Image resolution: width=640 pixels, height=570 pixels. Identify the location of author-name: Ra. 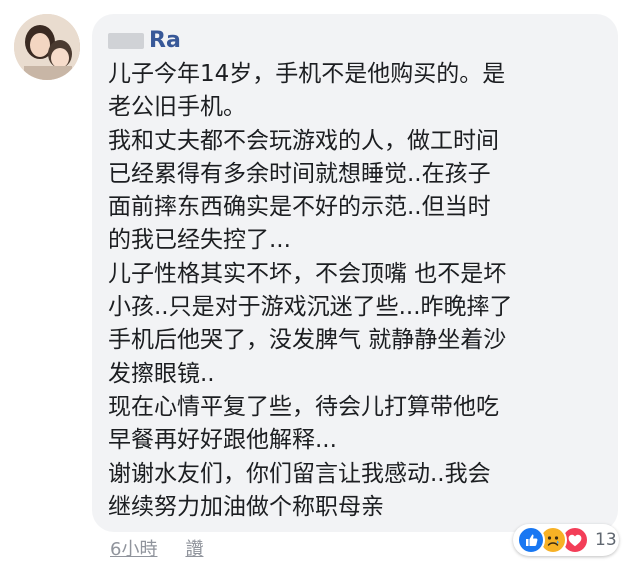
(165, 41).